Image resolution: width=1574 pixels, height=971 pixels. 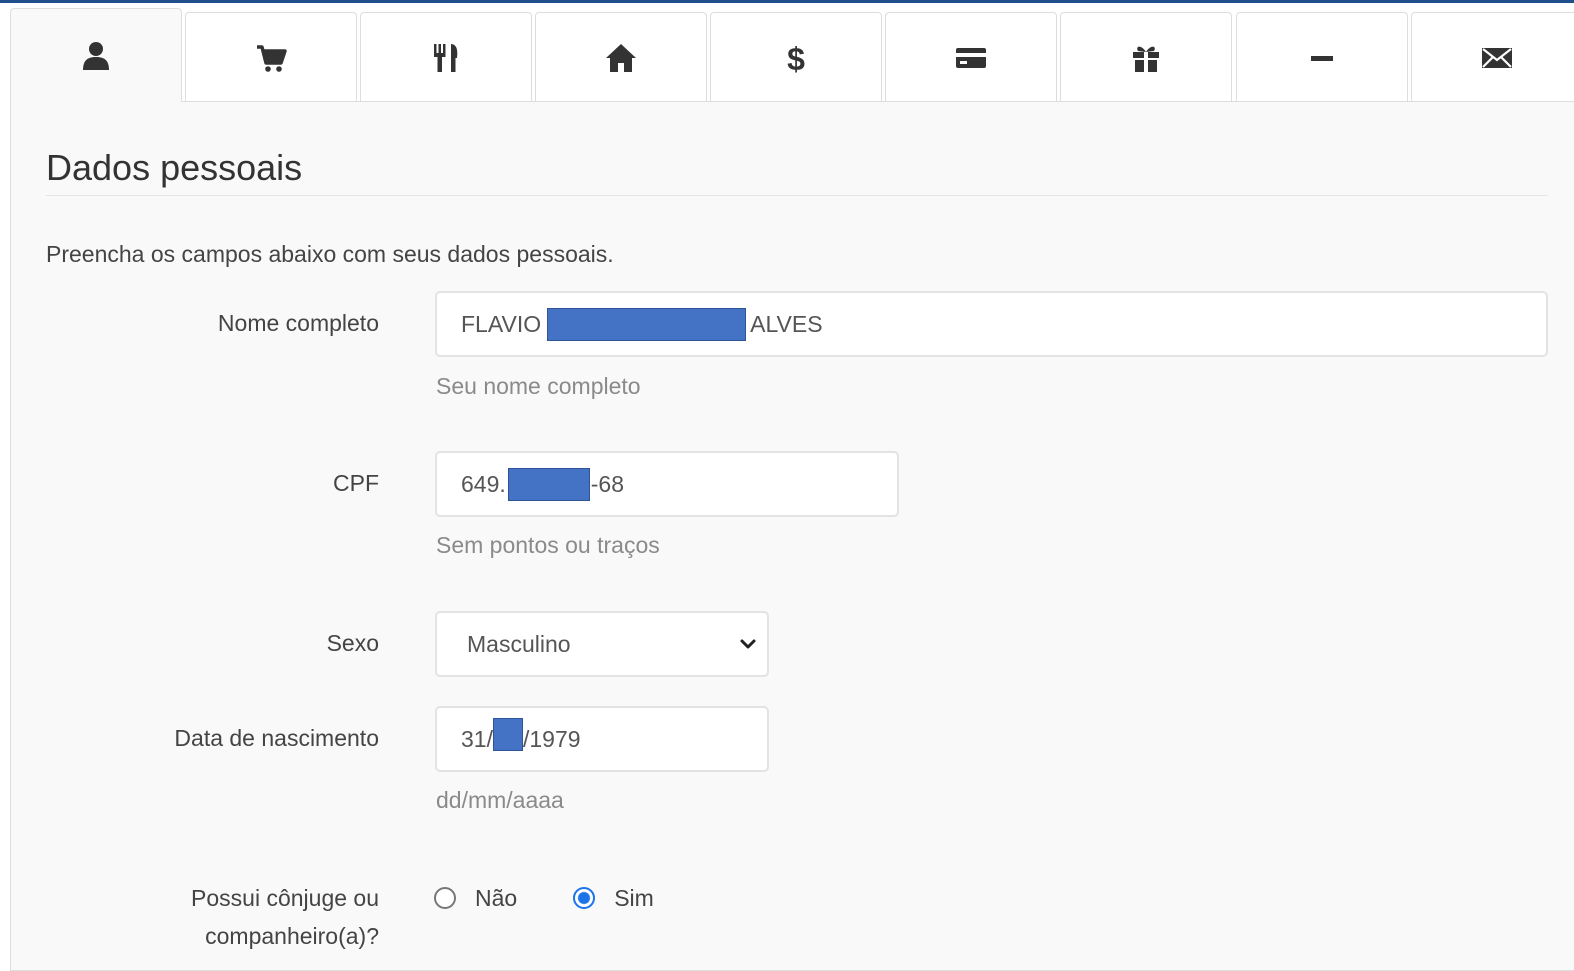 I want to click on birth-year-part: /1979, so click(x=551, y=738).